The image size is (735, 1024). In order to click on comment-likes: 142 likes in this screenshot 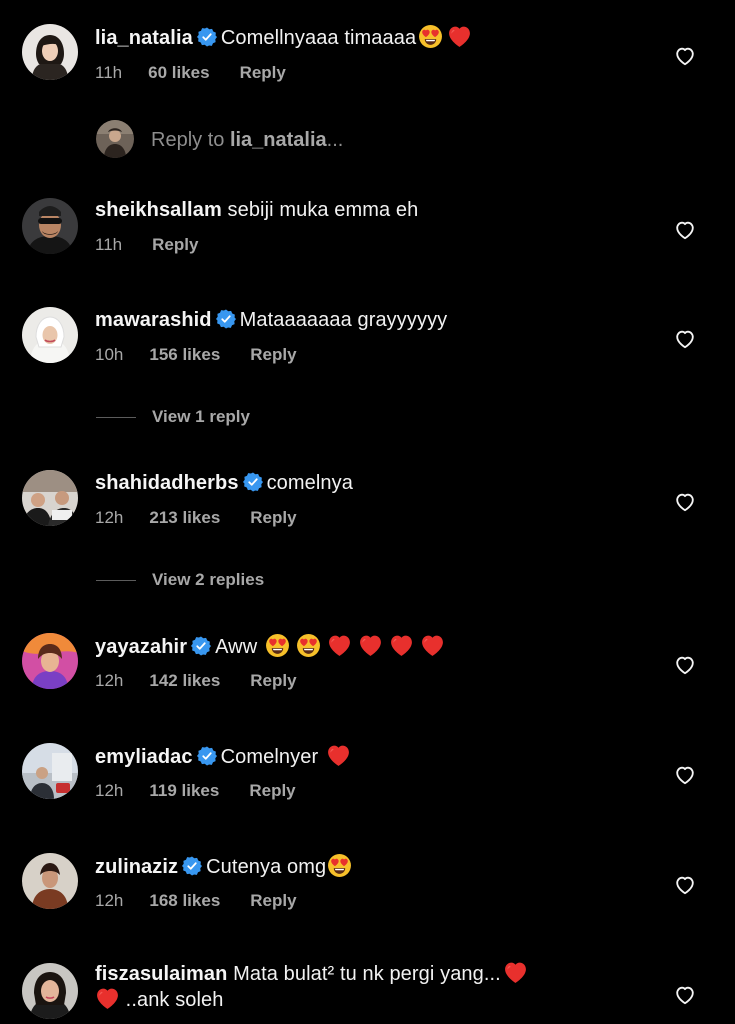, I will do `click(184, 681)`.